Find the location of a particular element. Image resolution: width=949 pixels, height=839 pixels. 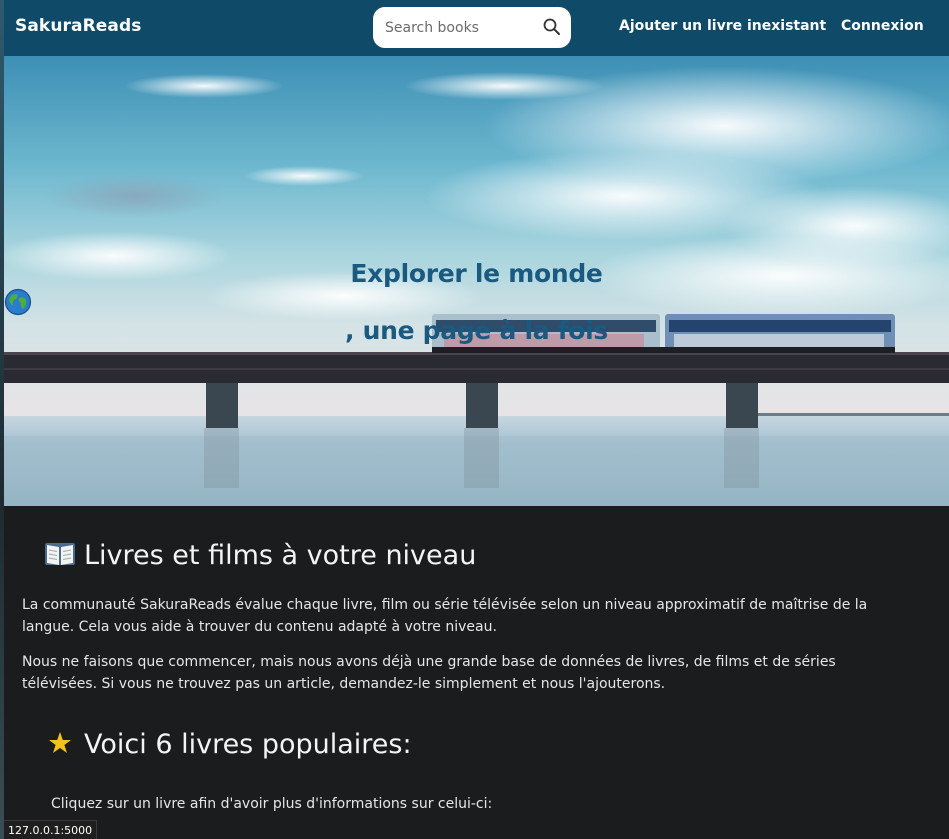

nav-link-login: Connexion is located at coordinates (882, 26).